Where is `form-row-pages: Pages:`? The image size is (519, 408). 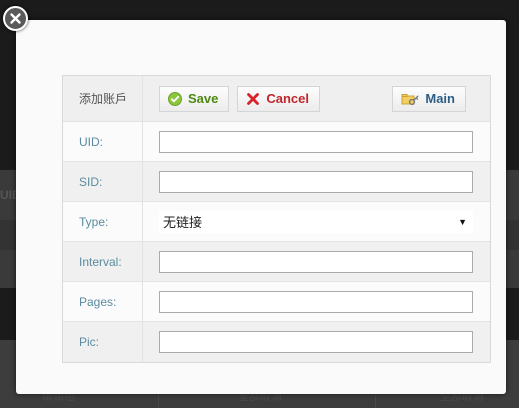
form-row-pages: Pages: is located at coordinates (276, 302).